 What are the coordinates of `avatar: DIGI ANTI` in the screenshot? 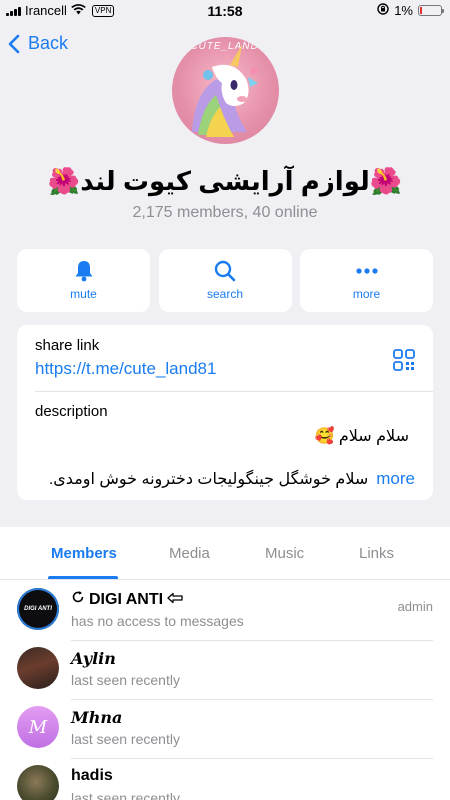 It's located at (38, 609).